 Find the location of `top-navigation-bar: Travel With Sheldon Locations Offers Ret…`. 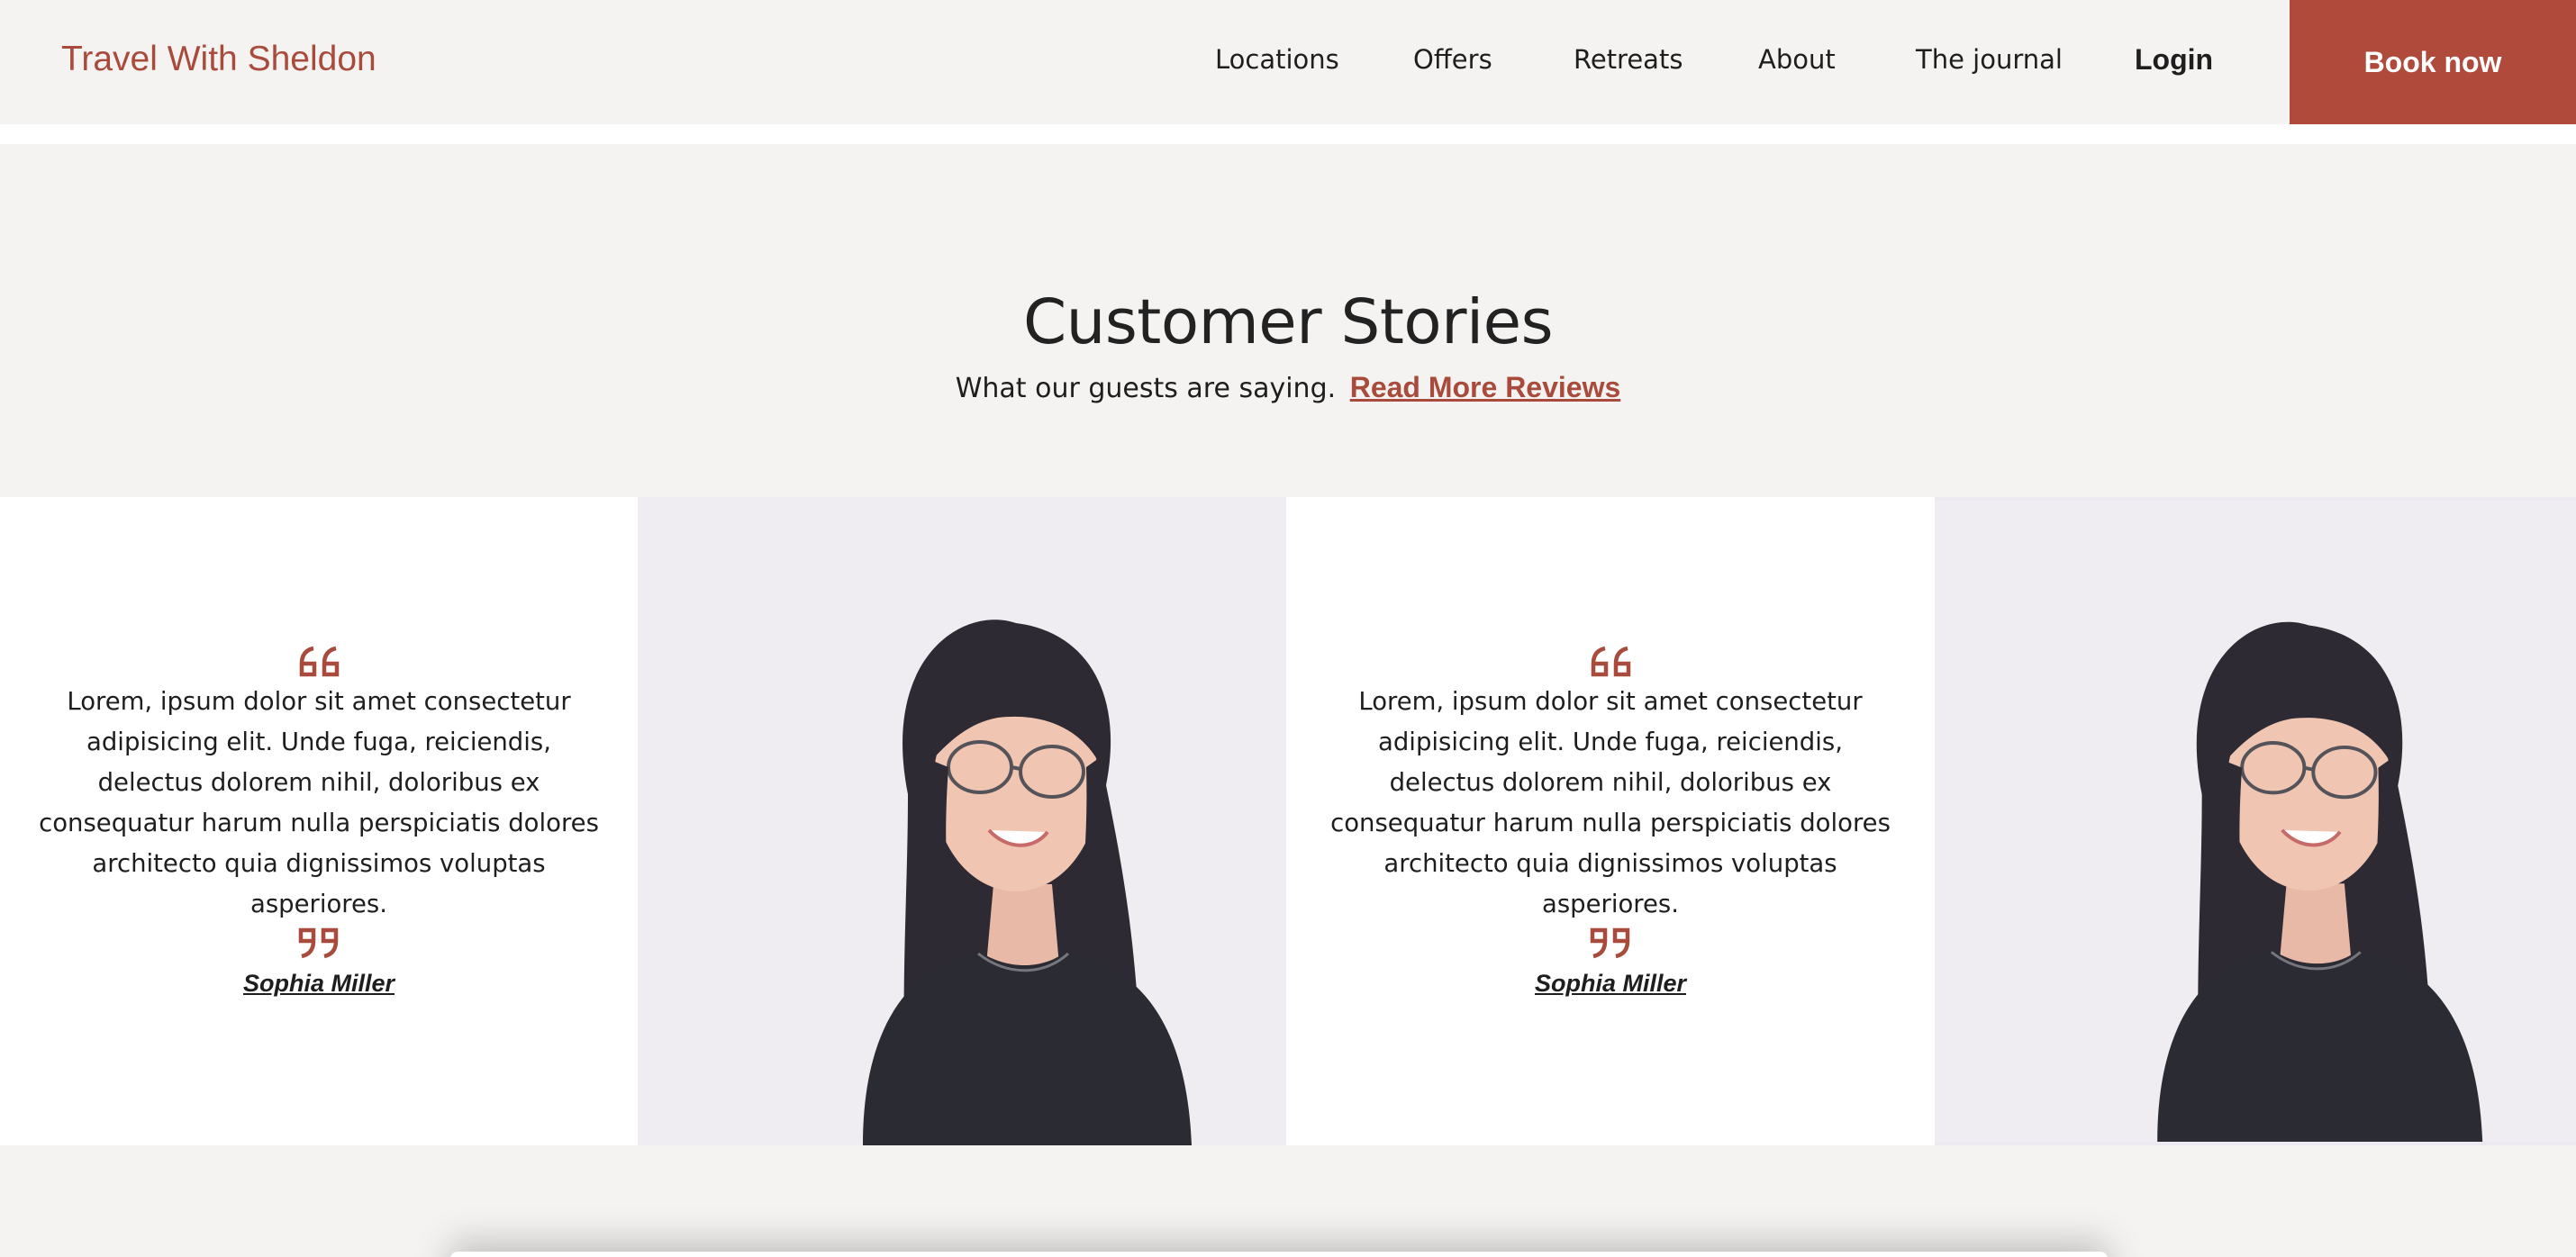

top-navigation-bar: Travel With Sheldon Locations Offers Ret… is located at coordinates (1288, 62).